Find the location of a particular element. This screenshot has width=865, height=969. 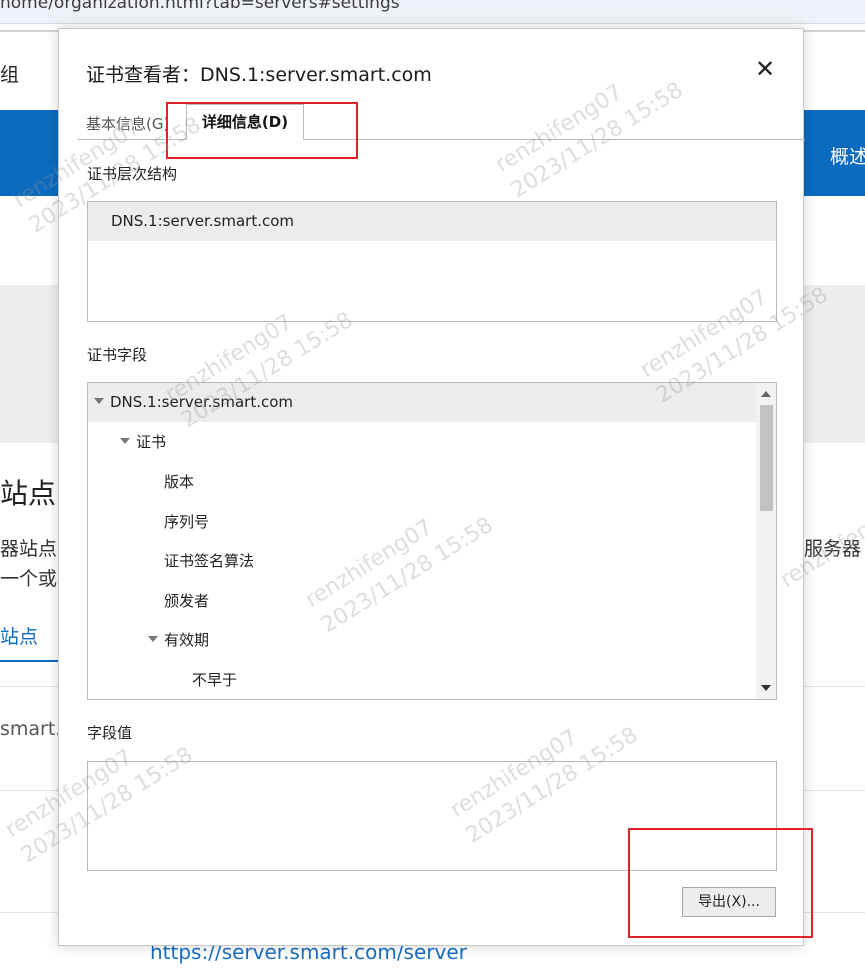

tree-item-label: DNS.1:server.smart.com is located at coordinates (202, 402).